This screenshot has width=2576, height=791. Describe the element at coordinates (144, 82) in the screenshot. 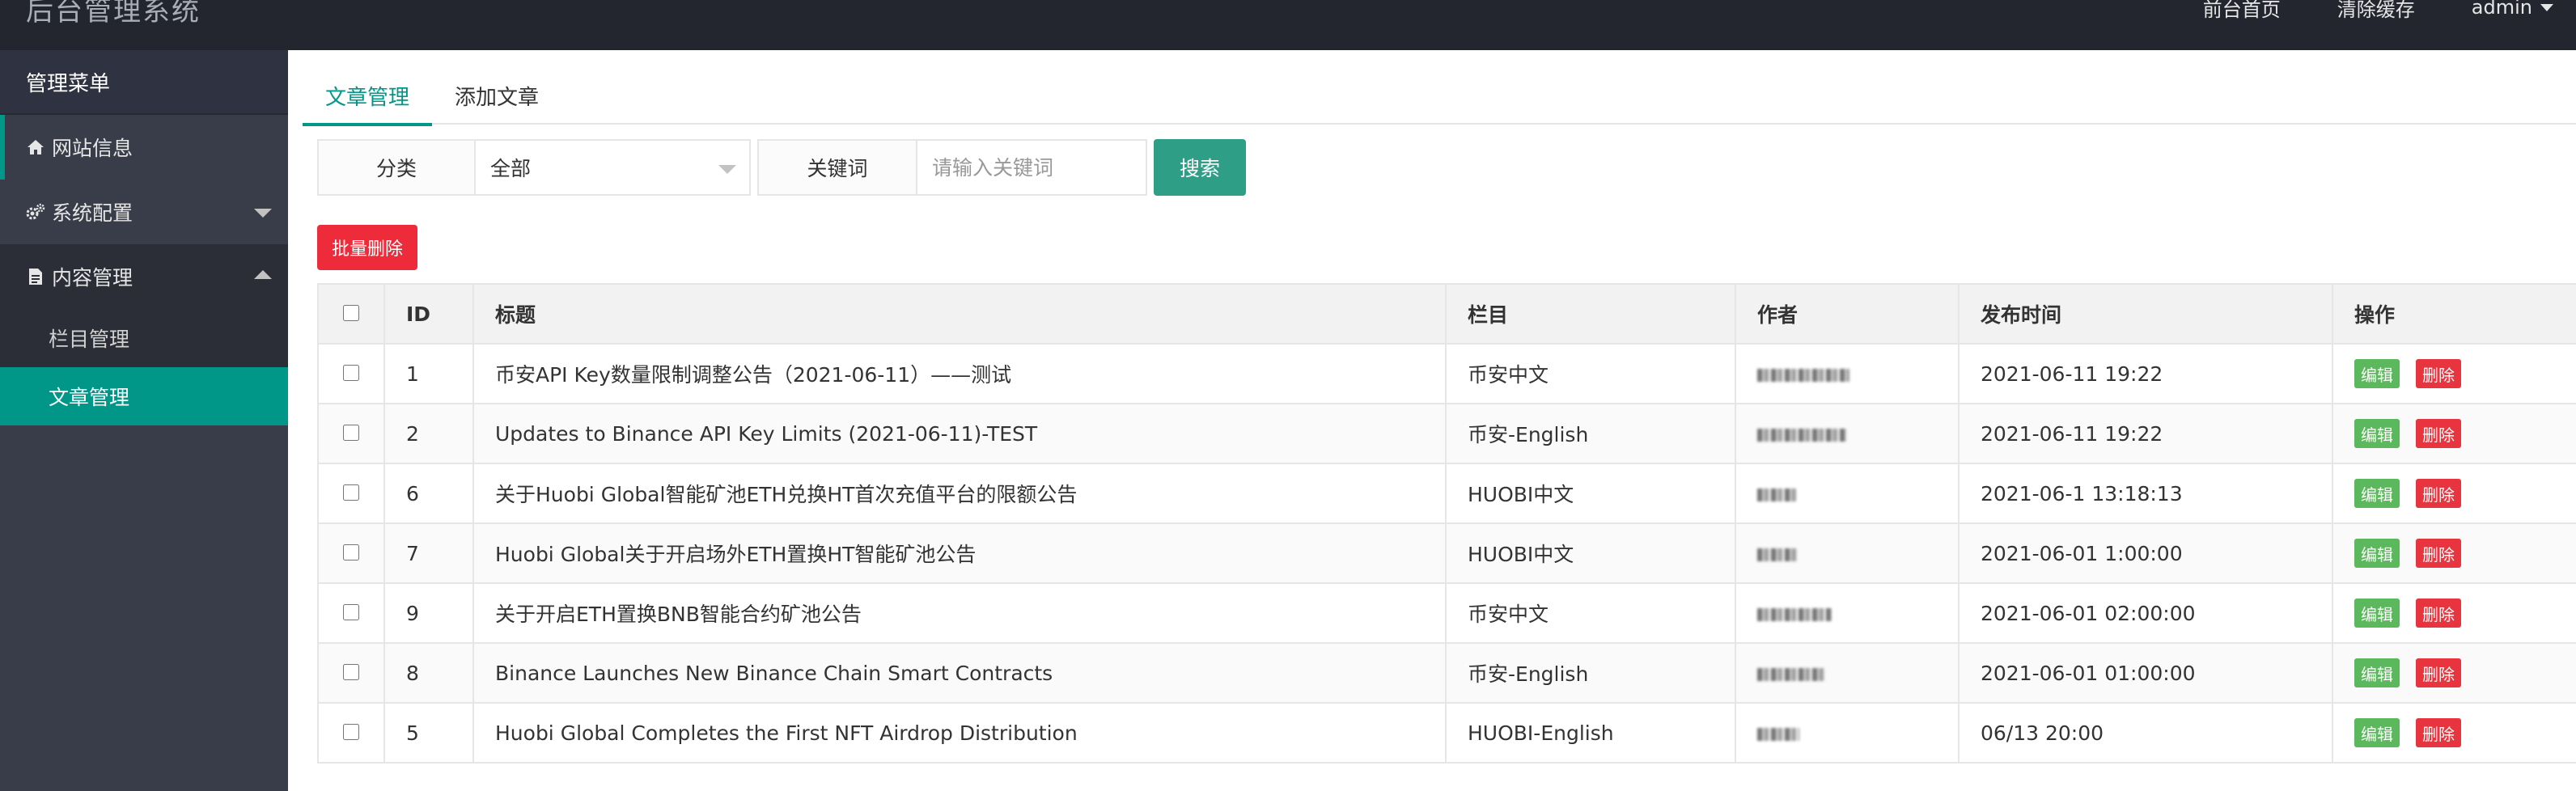

I see `sidebar-title: 管理菜单` at that location.